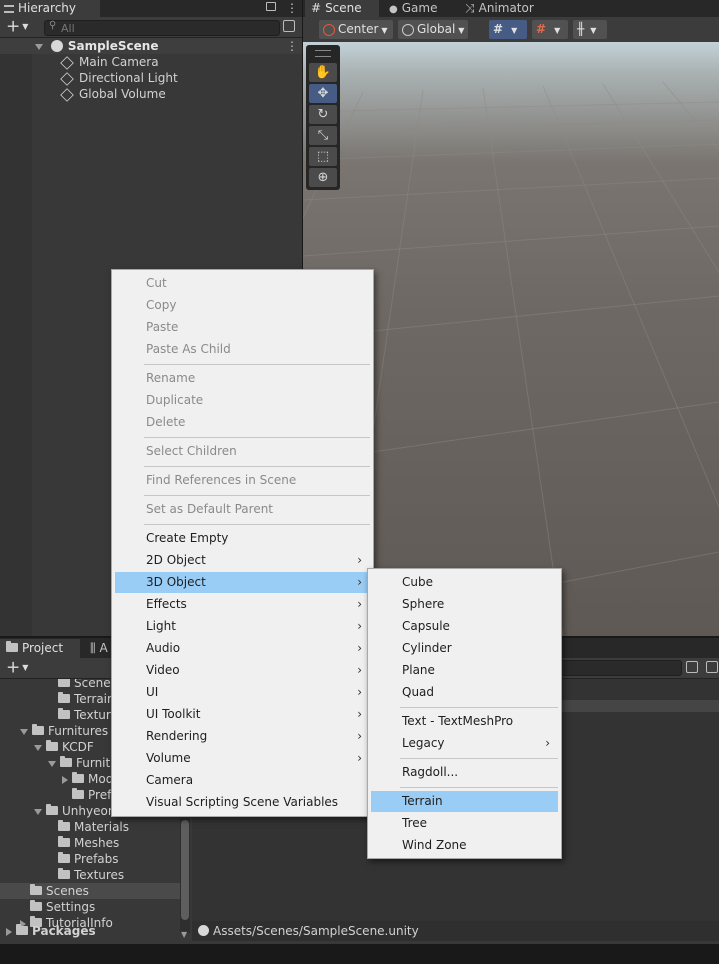  What do you see at coordinates (323, 177) in the screenshot?
I see `transform-tool-button: ⊕` at bounding box center [323, 177].